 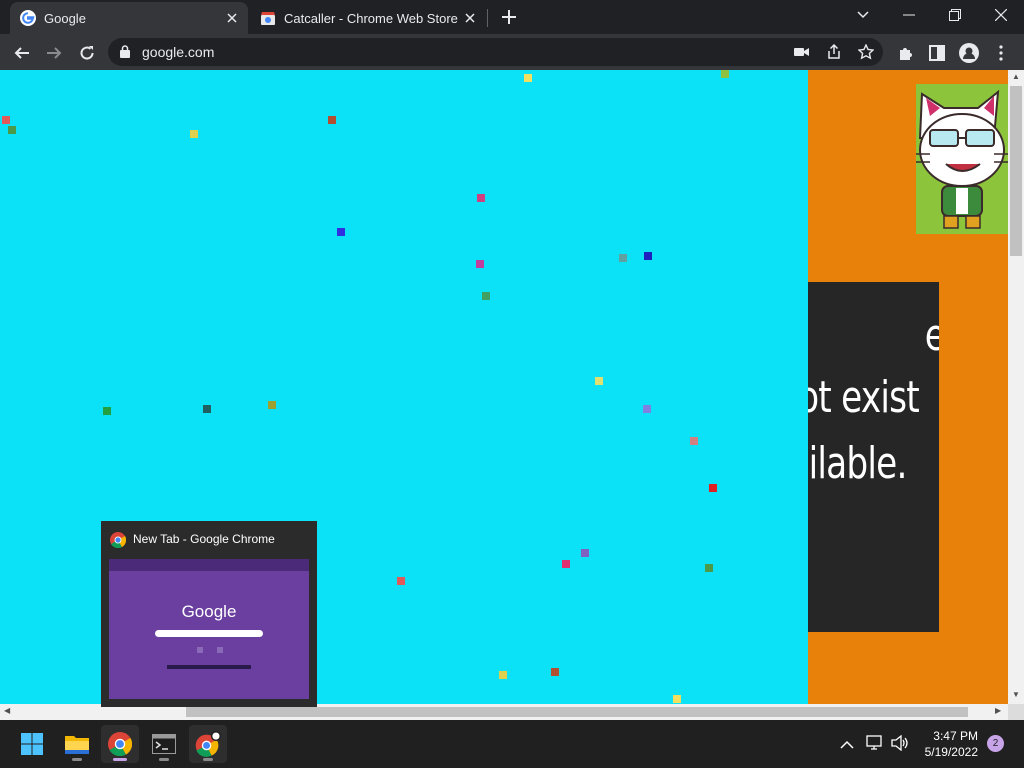 I want to click on menu-kebab-icon, so click(x=1001, y=53).